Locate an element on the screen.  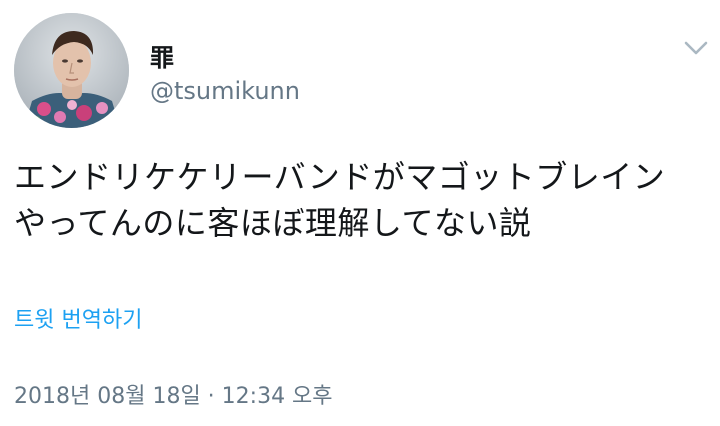
chevron-down-icon is located at coordinates (696, 48).